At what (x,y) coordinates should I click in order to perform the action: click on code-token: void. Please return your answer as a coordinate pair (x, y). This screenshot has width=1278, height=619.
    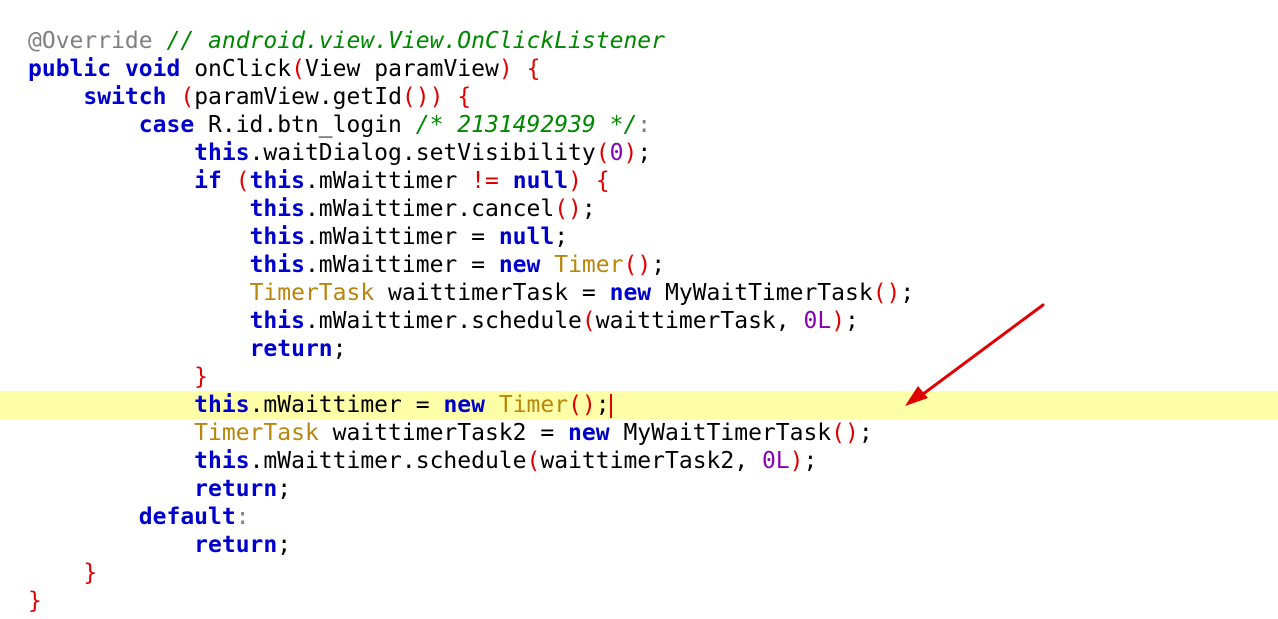
    Looking at the image, I should click on (152, 69).